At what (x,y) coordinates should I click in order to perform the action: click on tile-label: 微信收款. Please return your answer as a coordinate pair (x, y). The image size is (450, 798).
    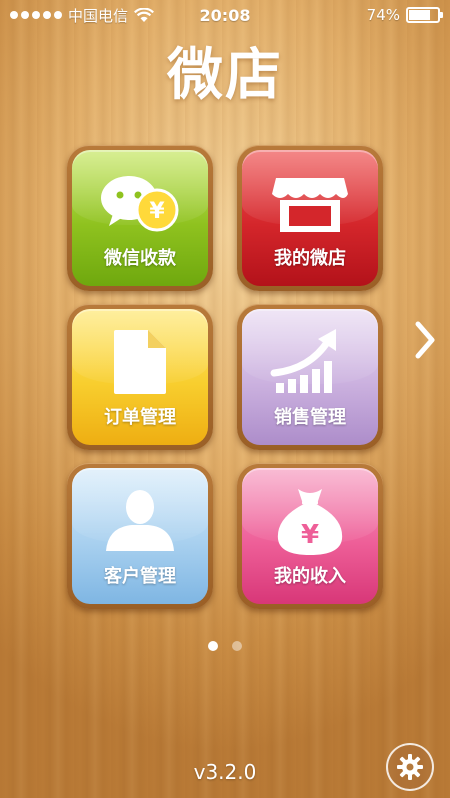
    Looking at the image, I should click on (140, 258).